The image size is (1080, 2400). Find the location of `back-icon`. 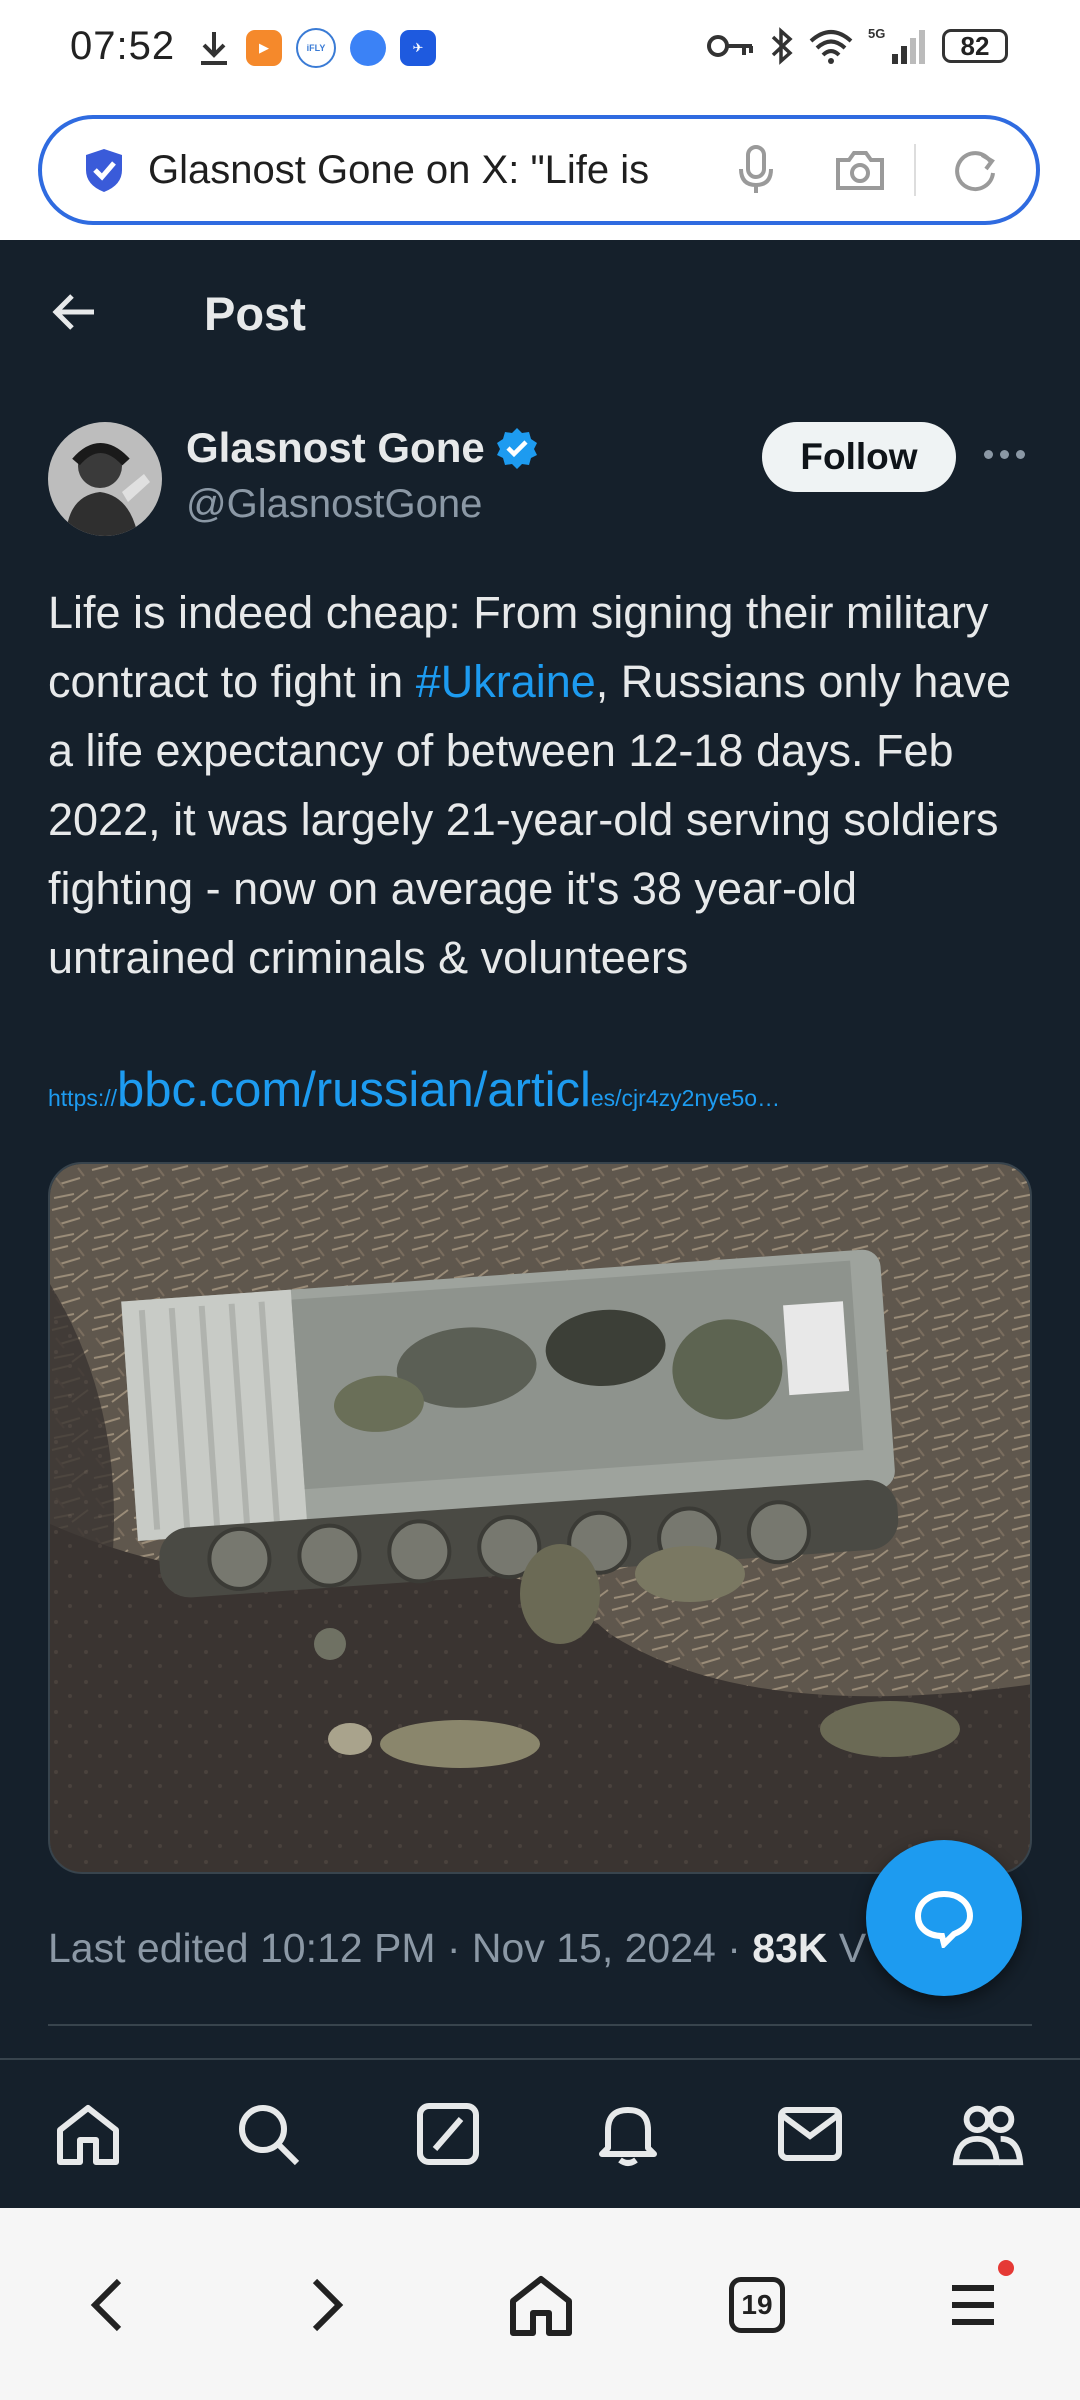

back-icon is located at coordinates (106, 2305).